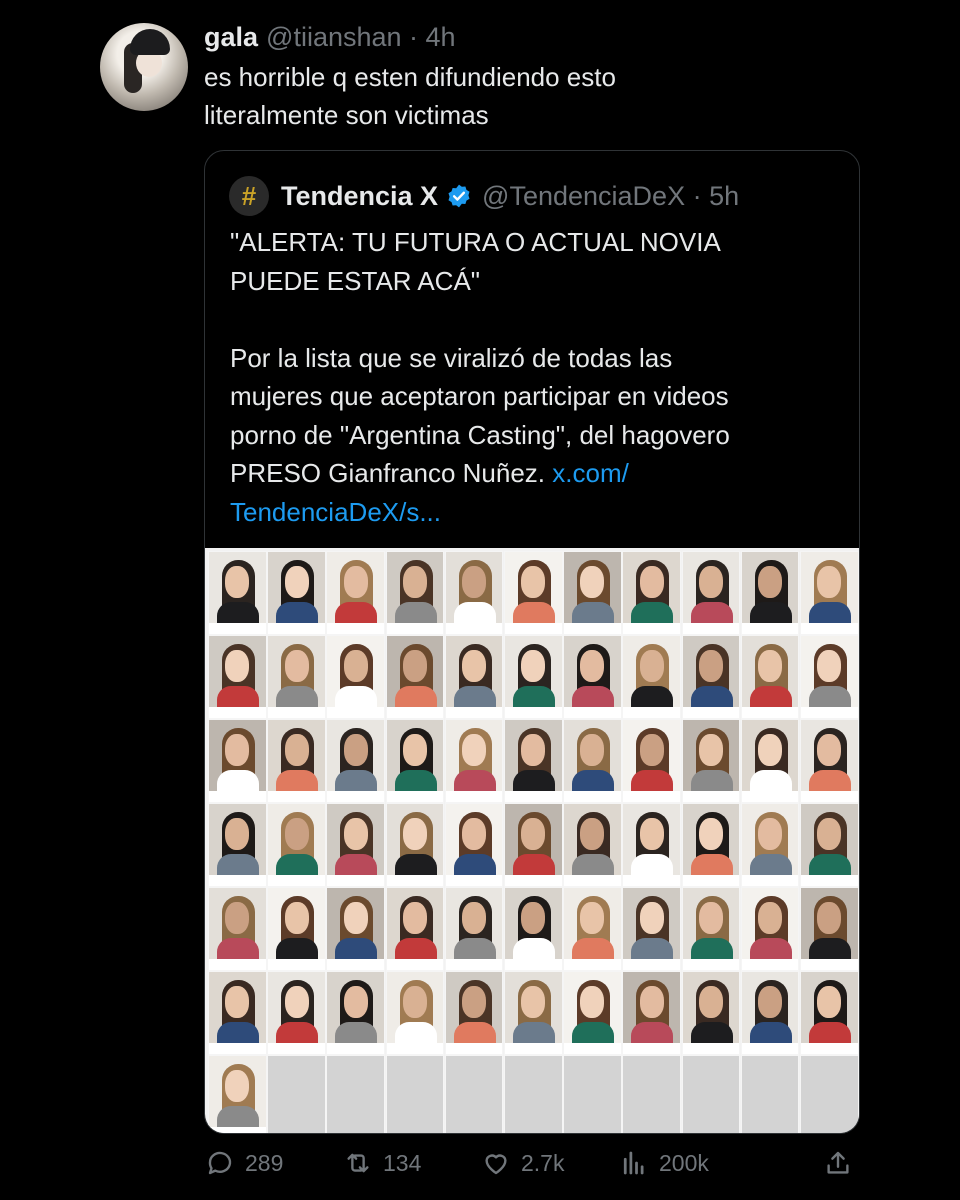 Image resolution: width=960 pixels, height=1200 pixels. Describe the element at coordinates (664, 1163) in the screenshot. I see `views-button: 200k` at that location.